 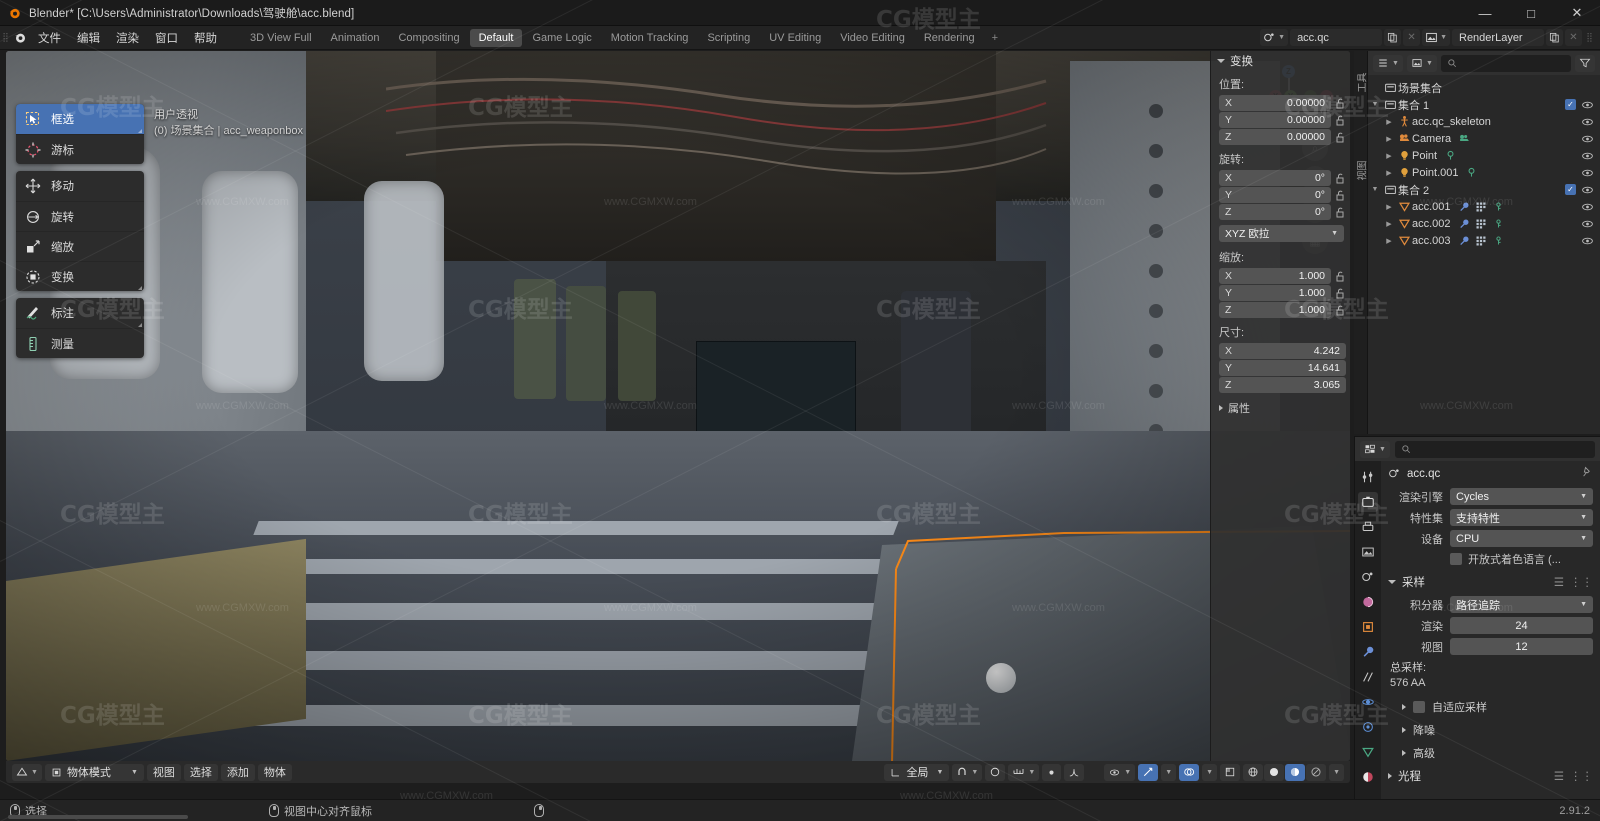 I want to click on integrator-row: 积分器 路径追踪 ▼, so click(x=1490, y=604).